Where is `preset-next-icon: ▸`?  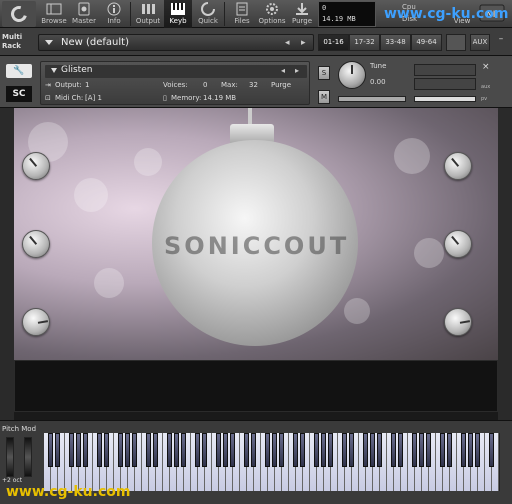
preset-next-icon: ▸ is located at coordinates (303, 43).